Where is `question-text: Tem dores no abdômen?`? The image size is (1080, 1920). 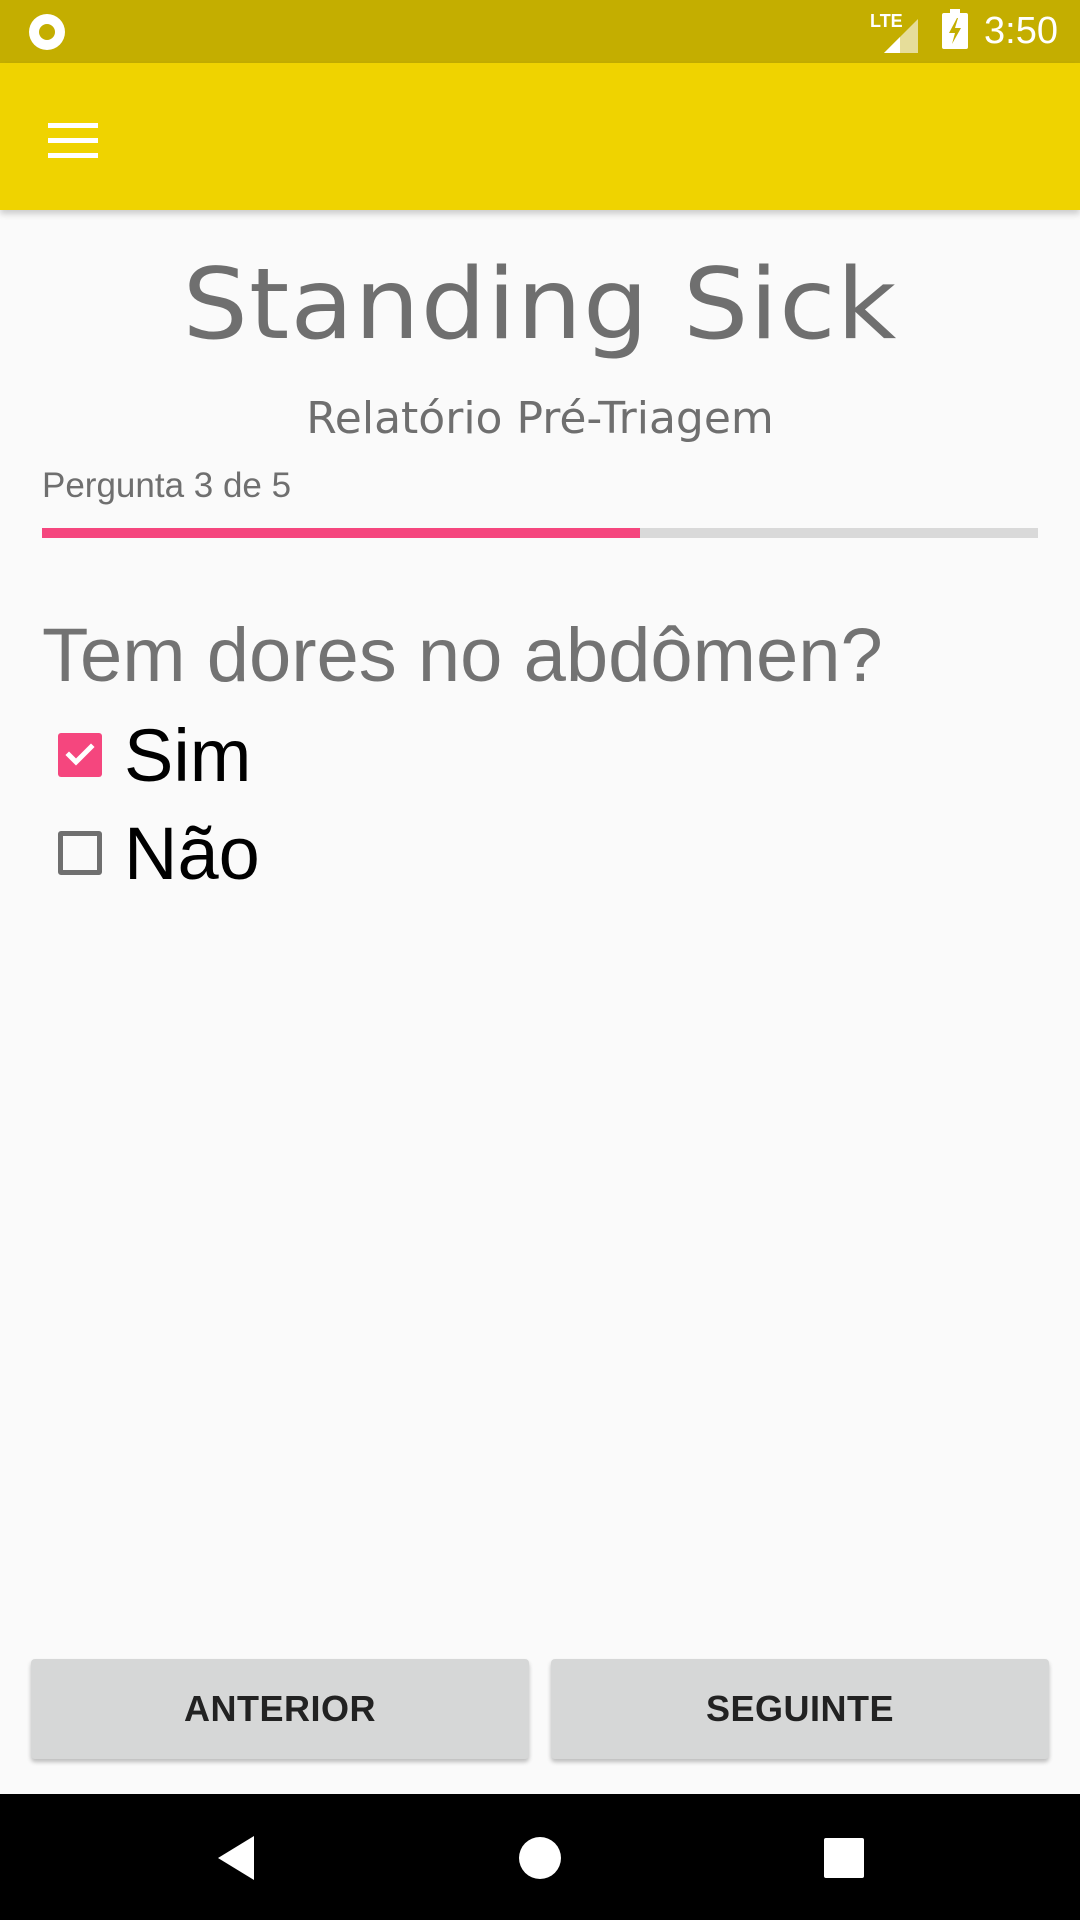 question-text: Tem dores no abdômen? is located at coordinates (462, 655).